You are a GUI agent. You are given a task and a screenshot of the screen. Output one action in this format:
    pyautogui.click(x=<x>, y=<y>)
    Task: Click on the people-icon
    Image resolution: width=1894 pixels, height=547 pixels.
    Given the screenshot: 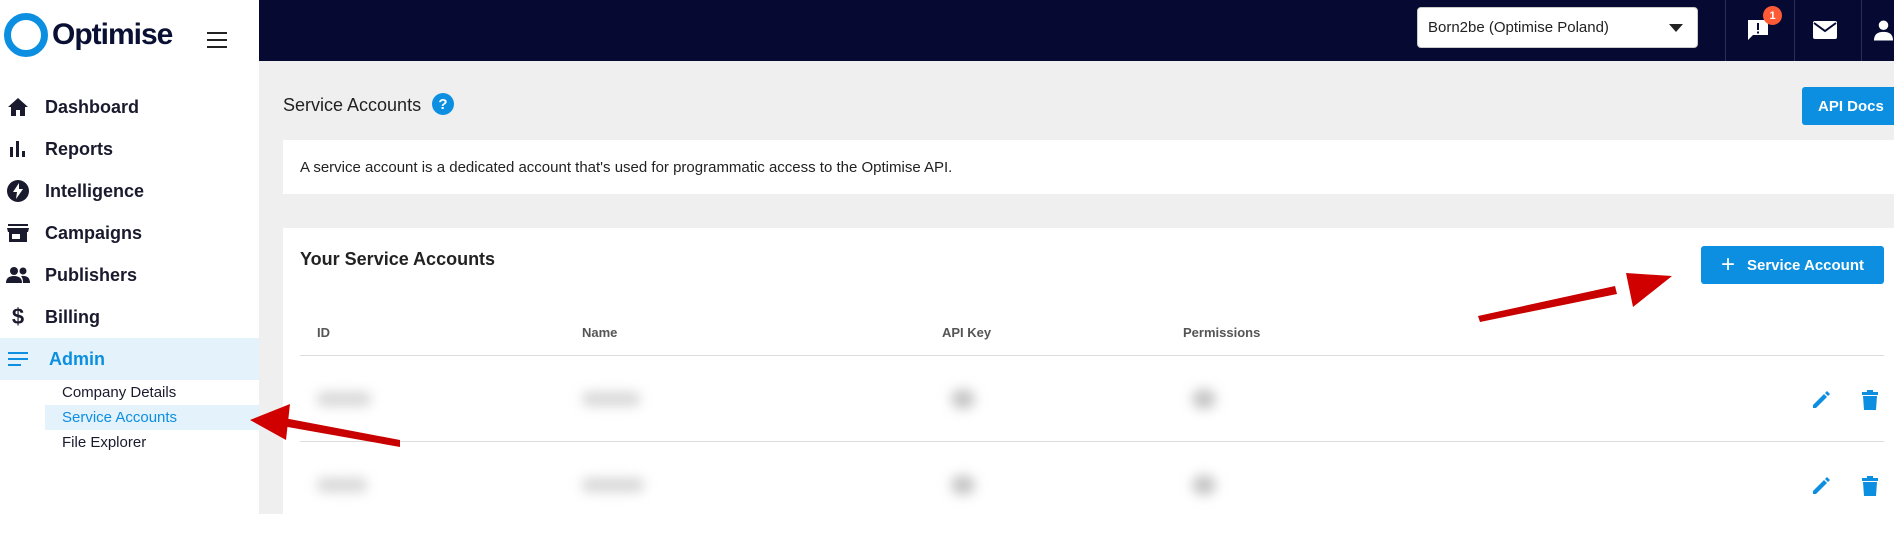 What is the action you would take?
    pyautogui.click(x=18, y=275)
    